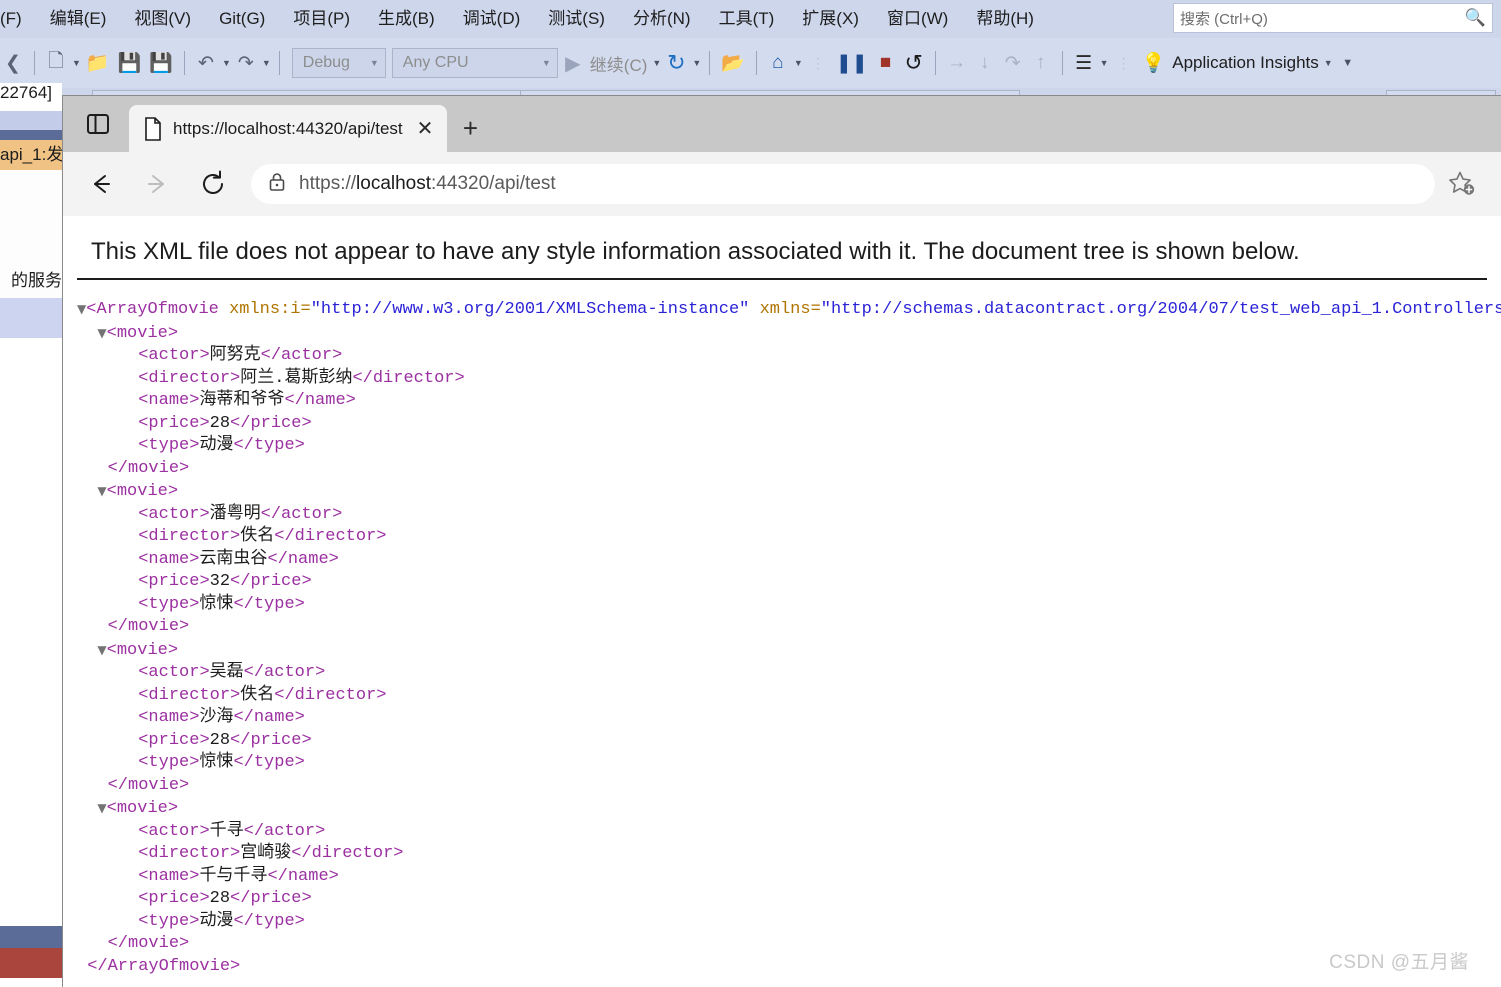  Describe the element at coordinates (161, 63) in the screenshot. I see `save-all-icon: 💾` at that location.